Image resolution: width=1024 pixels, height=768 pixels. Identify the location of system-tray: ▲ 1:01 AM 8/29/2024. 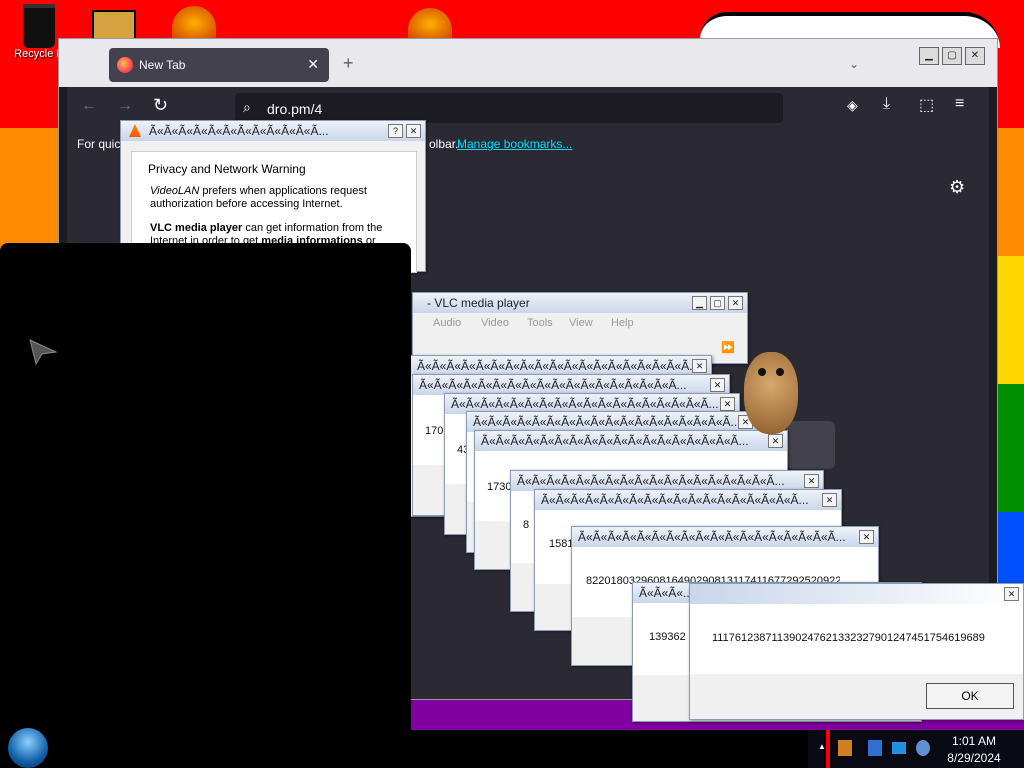
(916, 749).